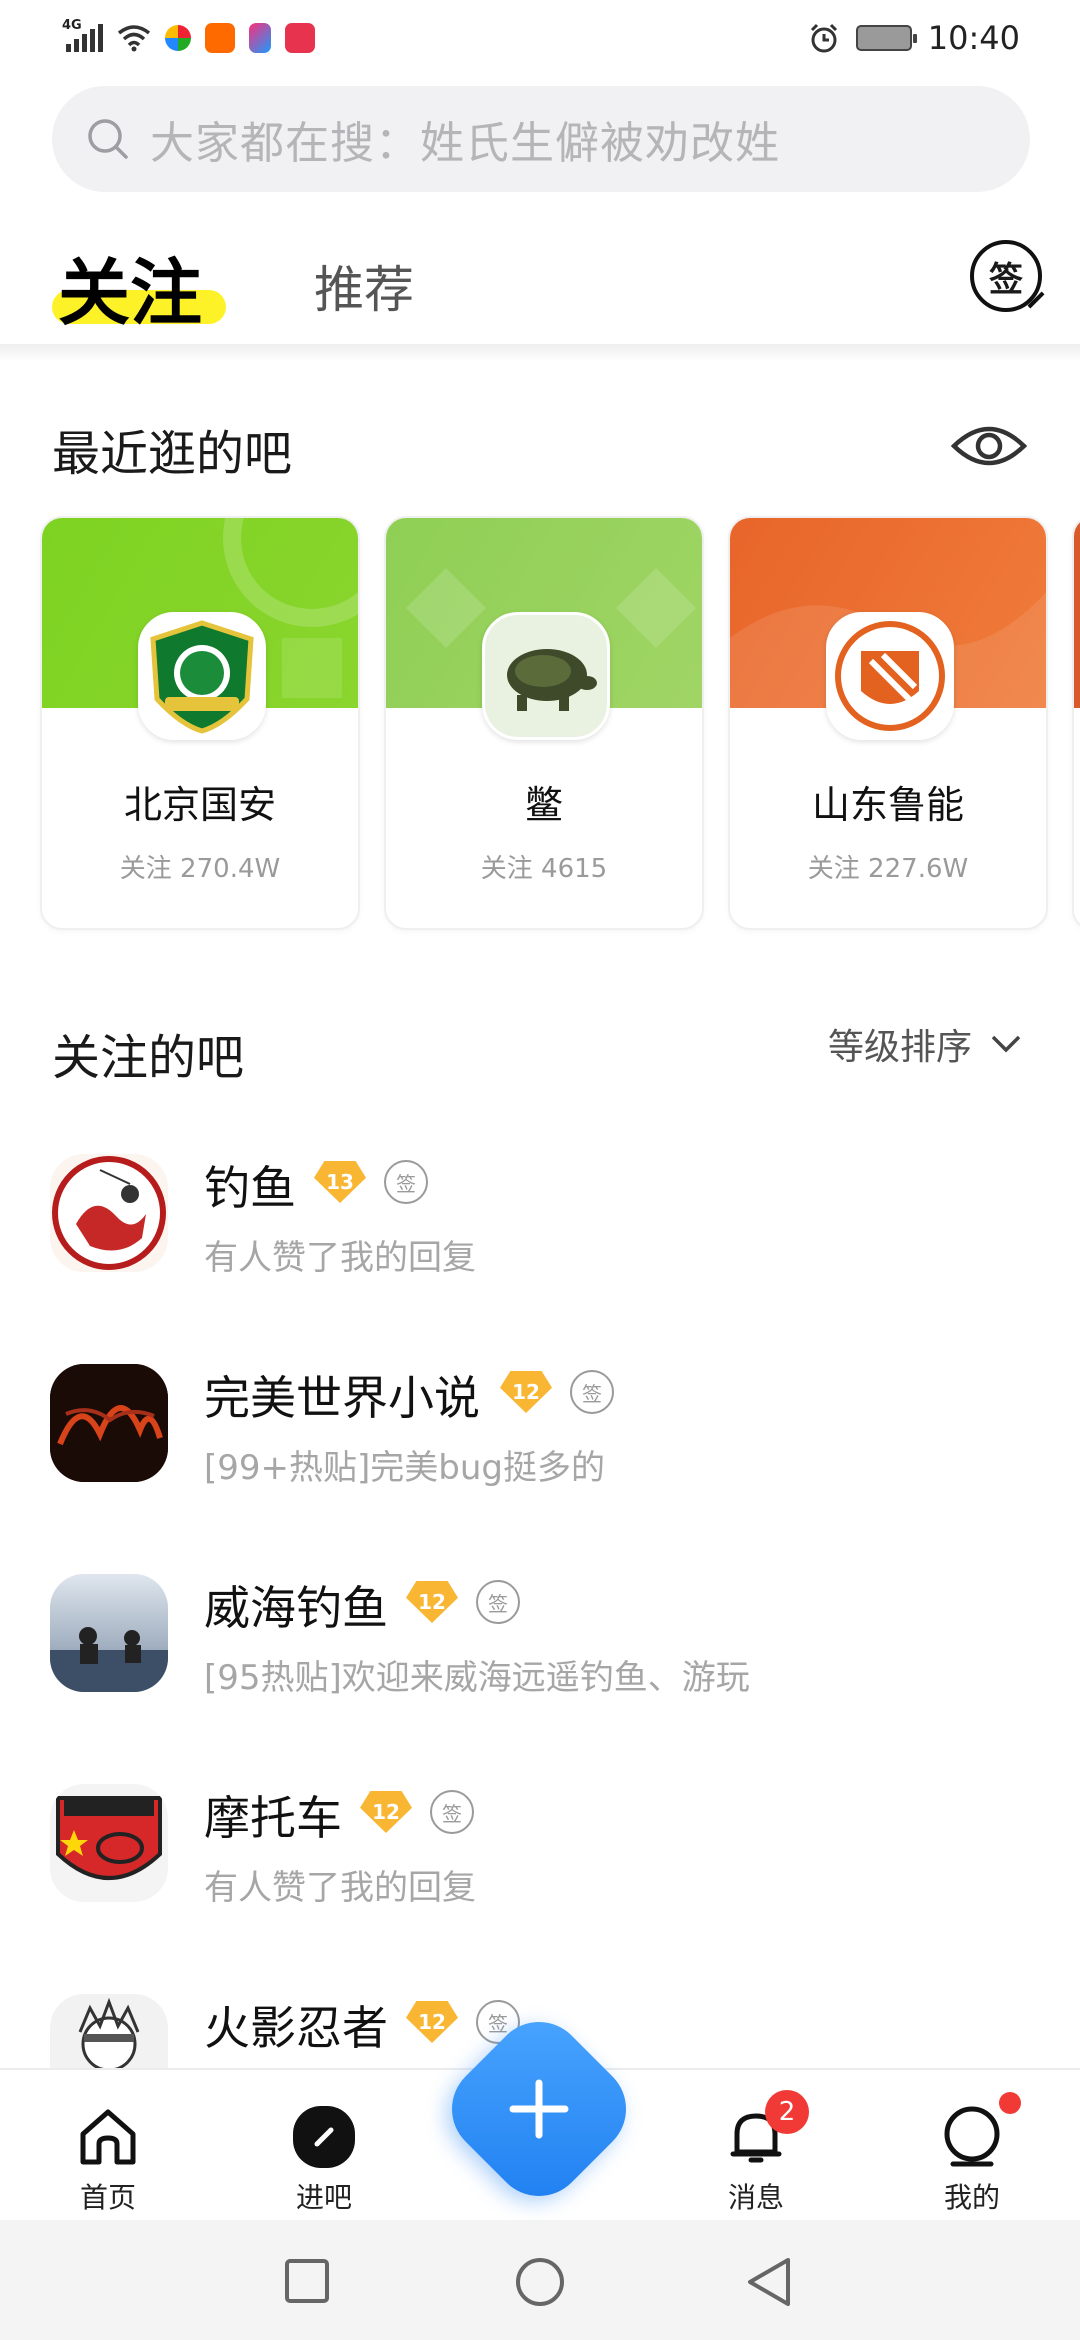  I want to click on eye-icon, so click(989, 446).